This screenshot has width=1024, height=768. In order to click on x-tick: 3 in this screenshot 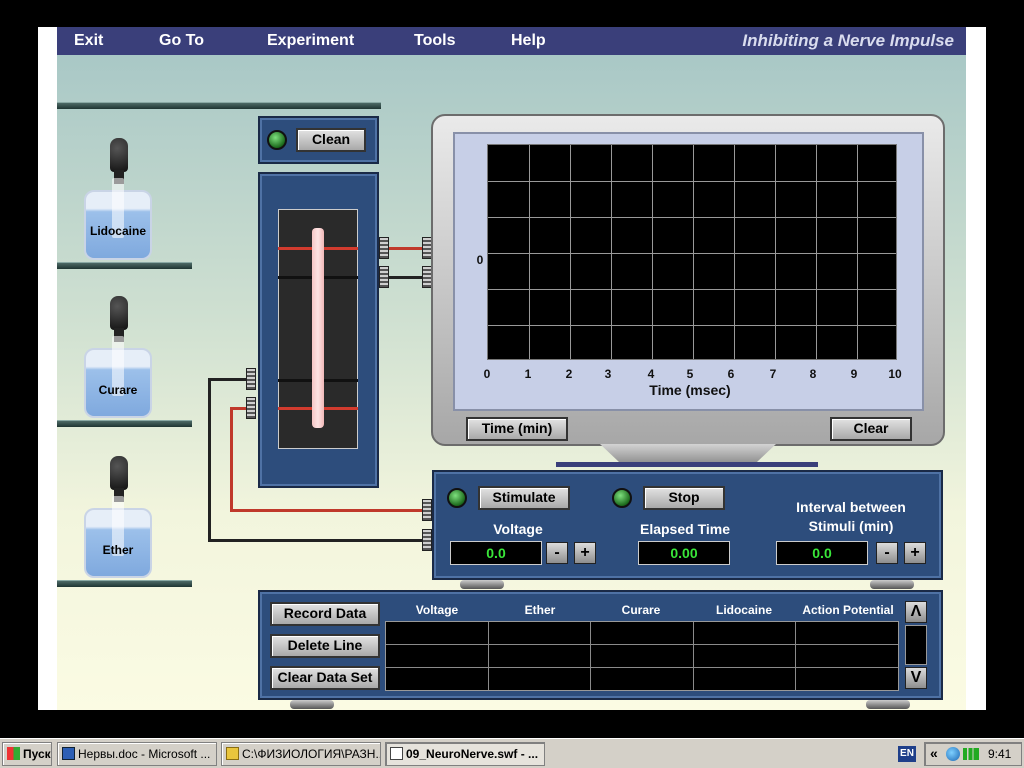, I will do `click(608, 374)`.